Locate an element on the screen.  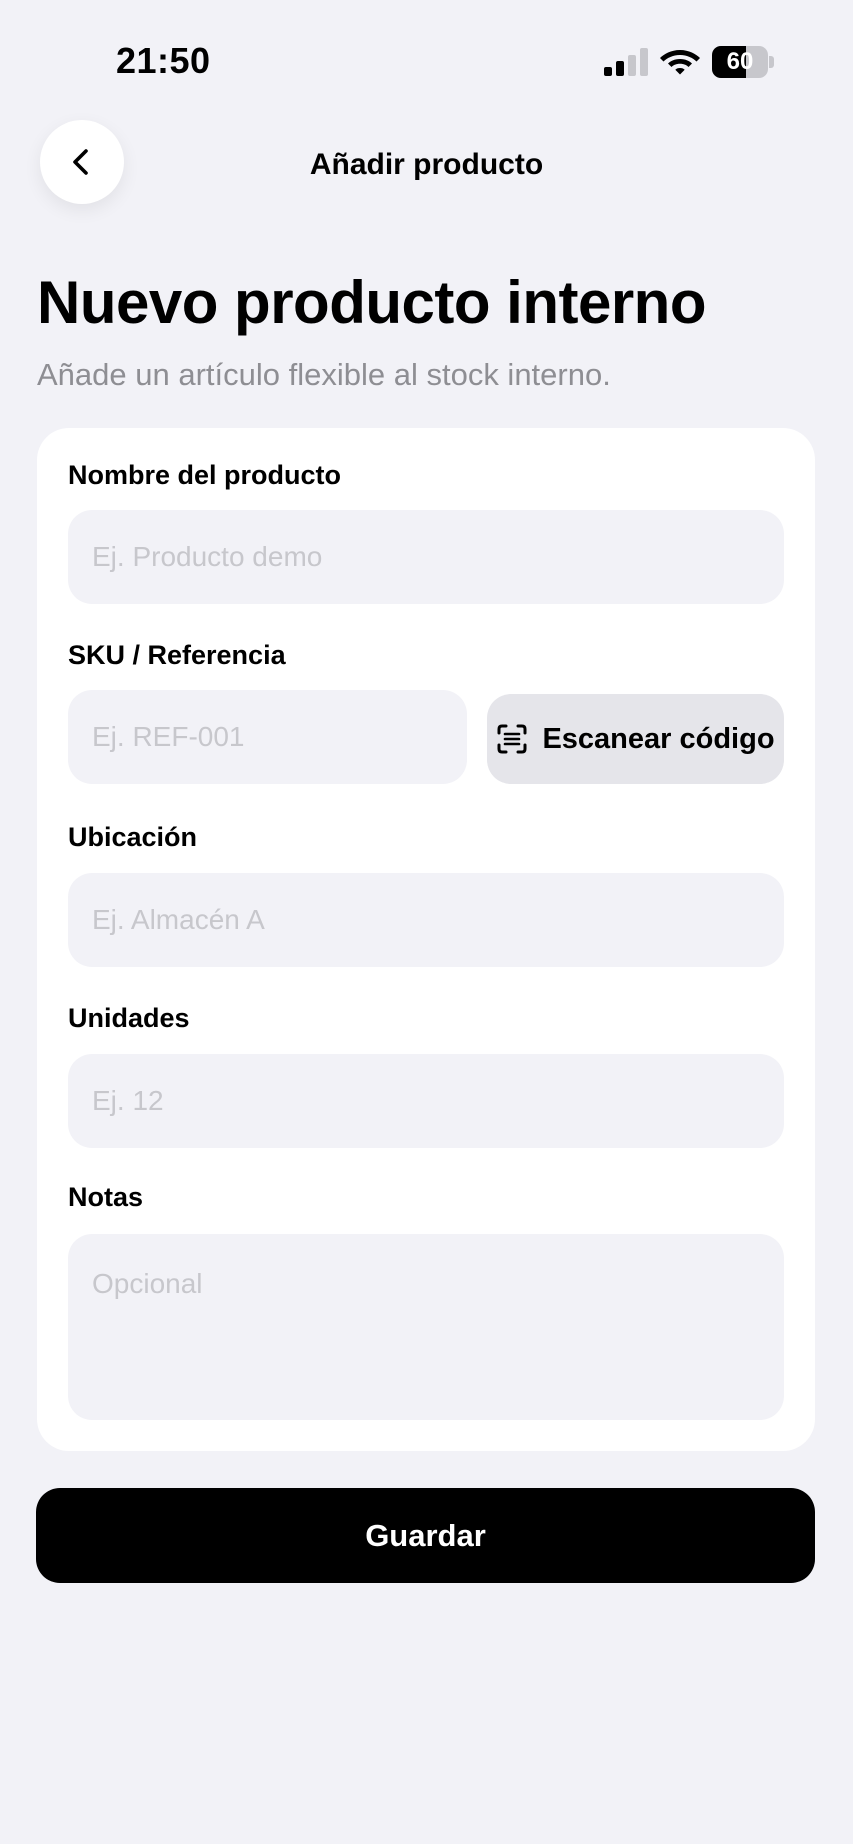
sku-placeholder: Ej. REF-001 is located at coordinates (168, 736).